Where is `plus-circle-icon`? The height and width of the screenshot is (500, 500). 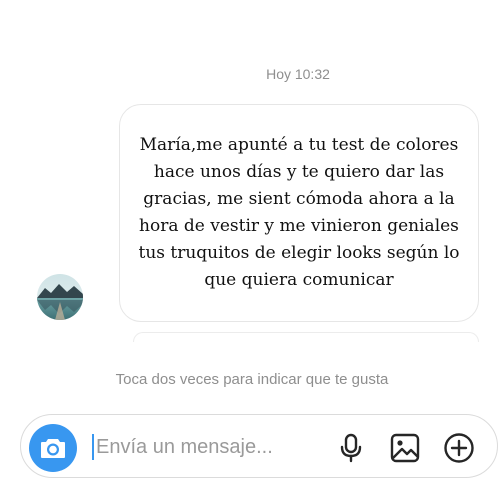 plus-circle-icon is located at coordinates (459, 448).